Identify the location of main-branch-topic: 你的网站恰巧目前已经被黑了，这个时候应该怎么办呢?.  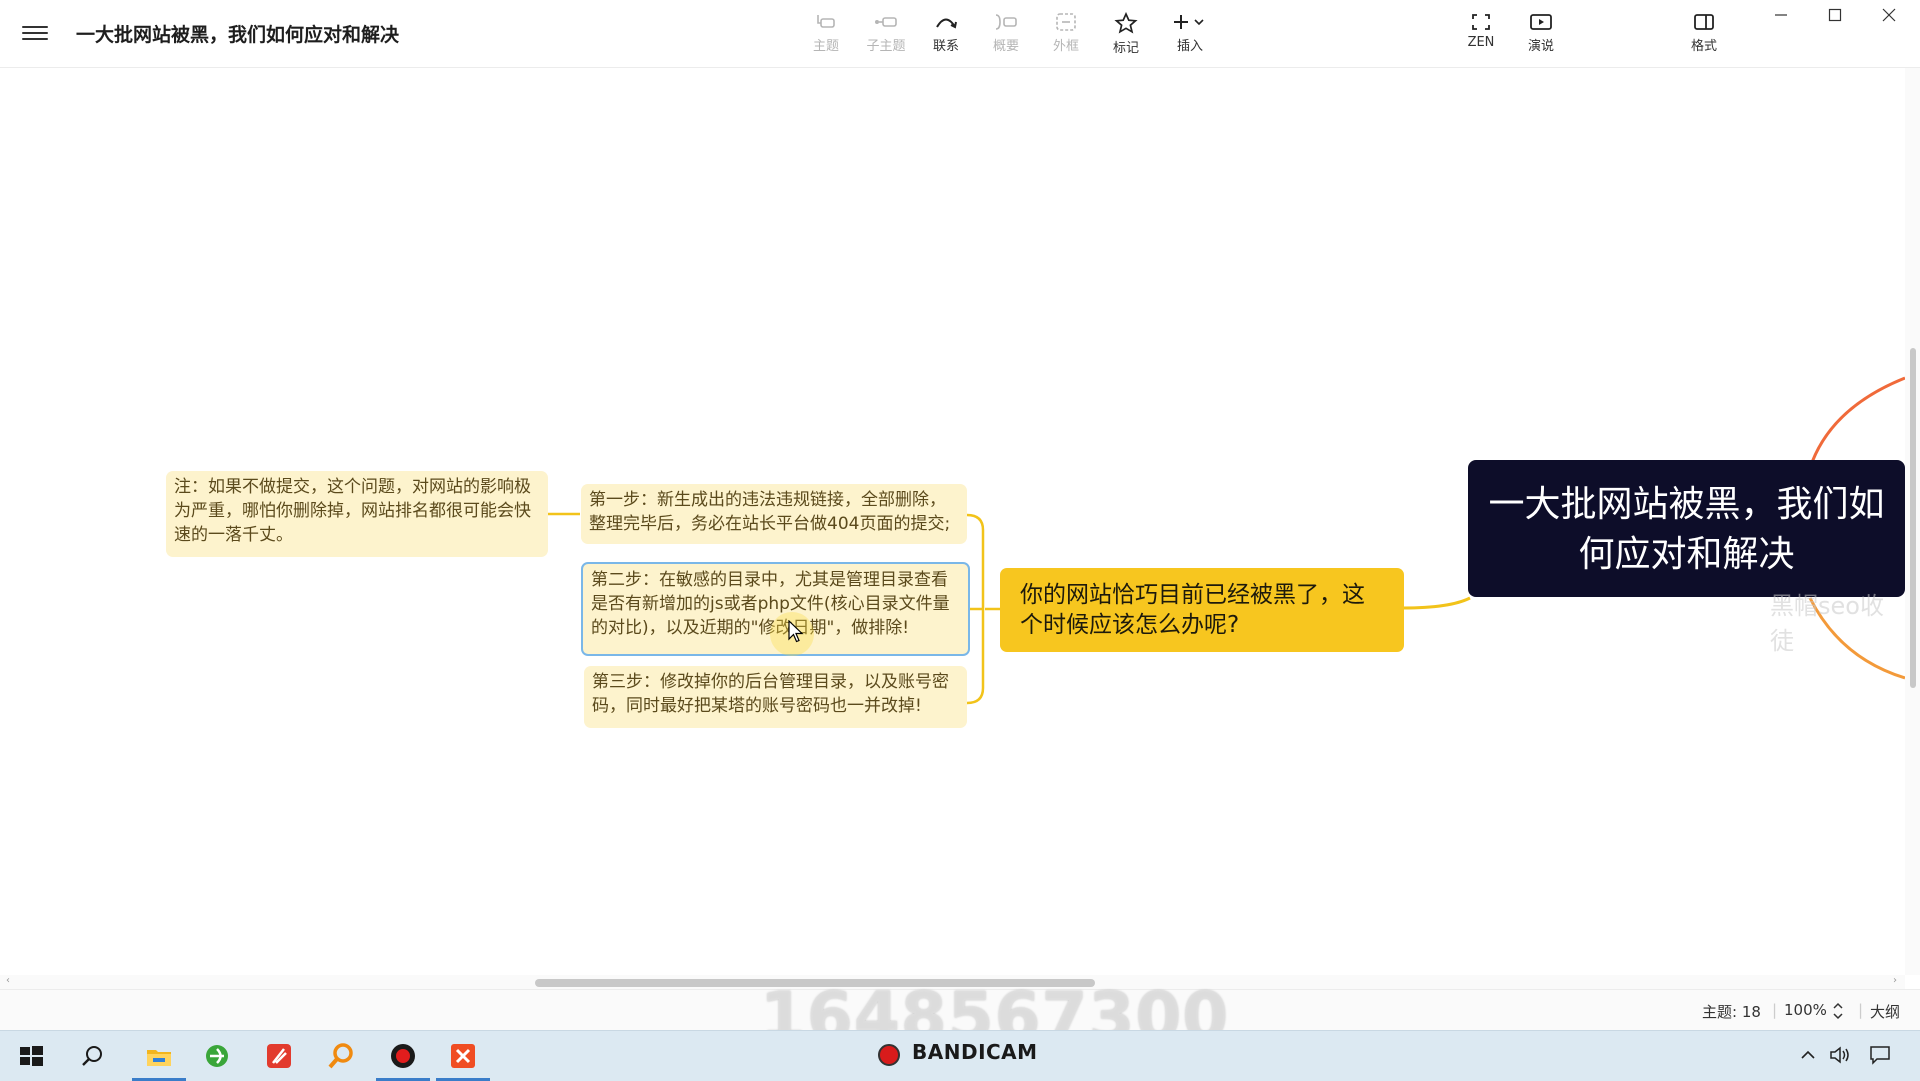
(1202, 610).